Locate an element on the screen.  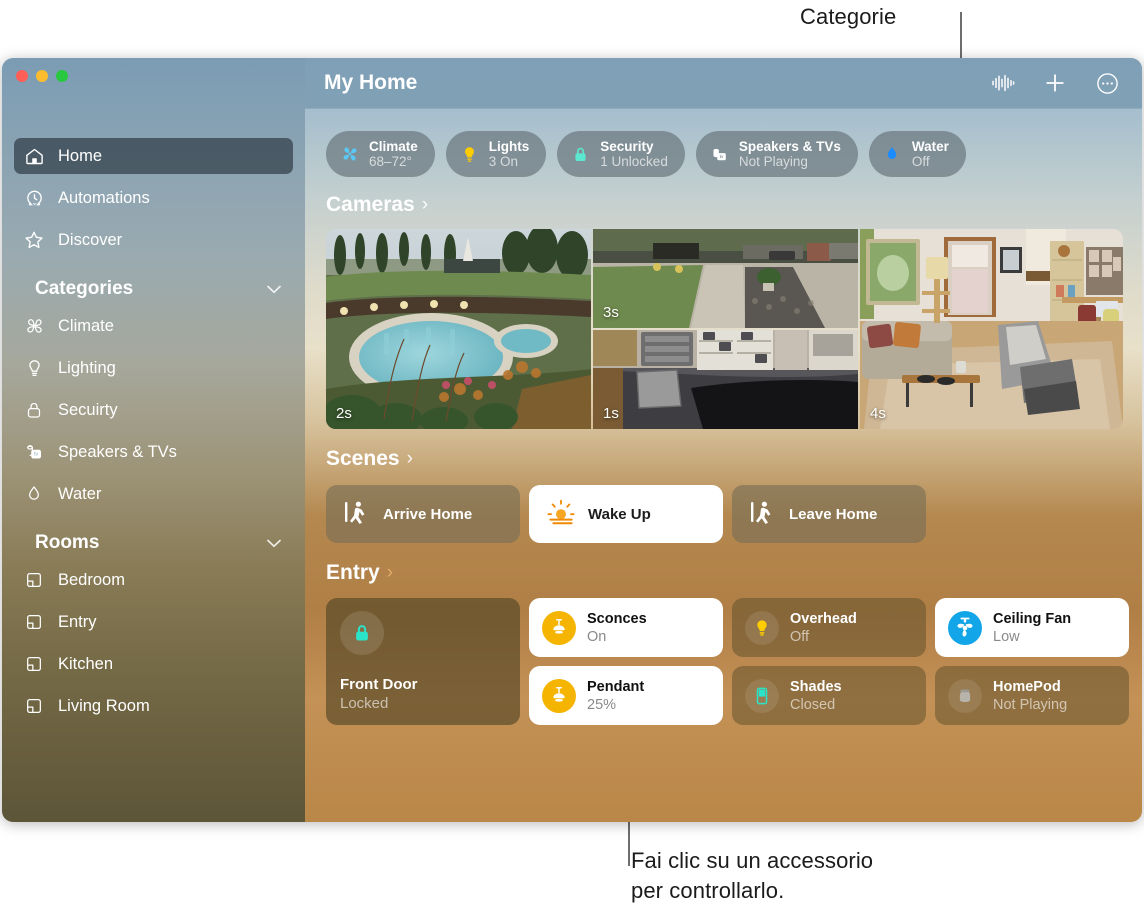
camera-tile-garage: 1s is located at coordinates (725, 379).